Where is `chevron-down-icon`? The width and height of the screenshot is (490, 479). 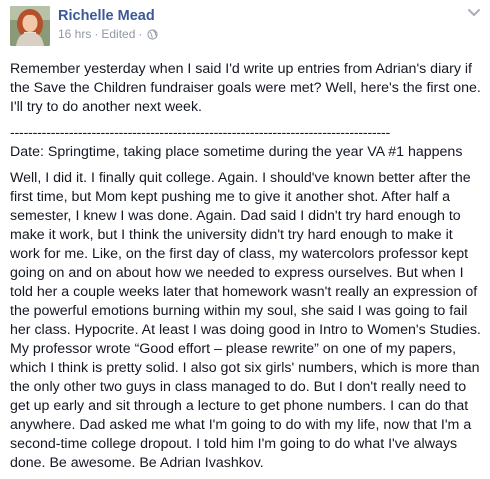 chevron-down-icon is located at coordinates (474, 13).